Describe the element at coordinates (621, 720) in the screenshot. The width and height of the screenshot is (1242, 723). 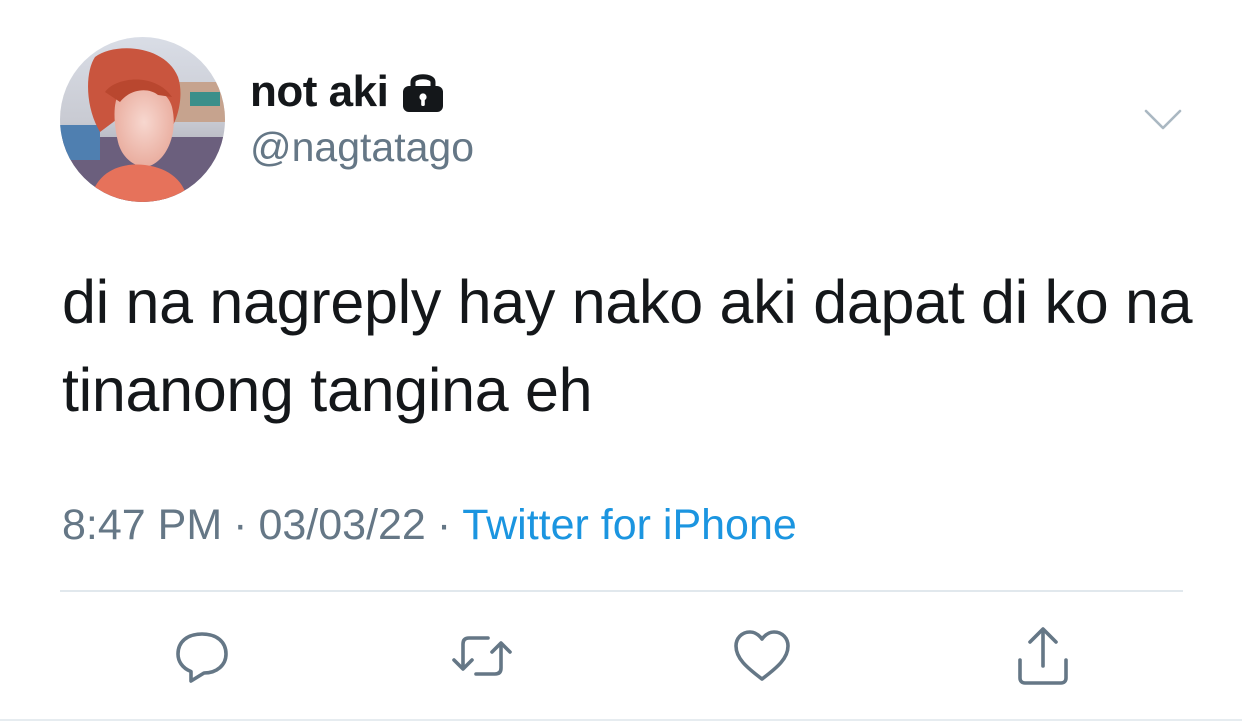
I see `bottom-border` at that location.